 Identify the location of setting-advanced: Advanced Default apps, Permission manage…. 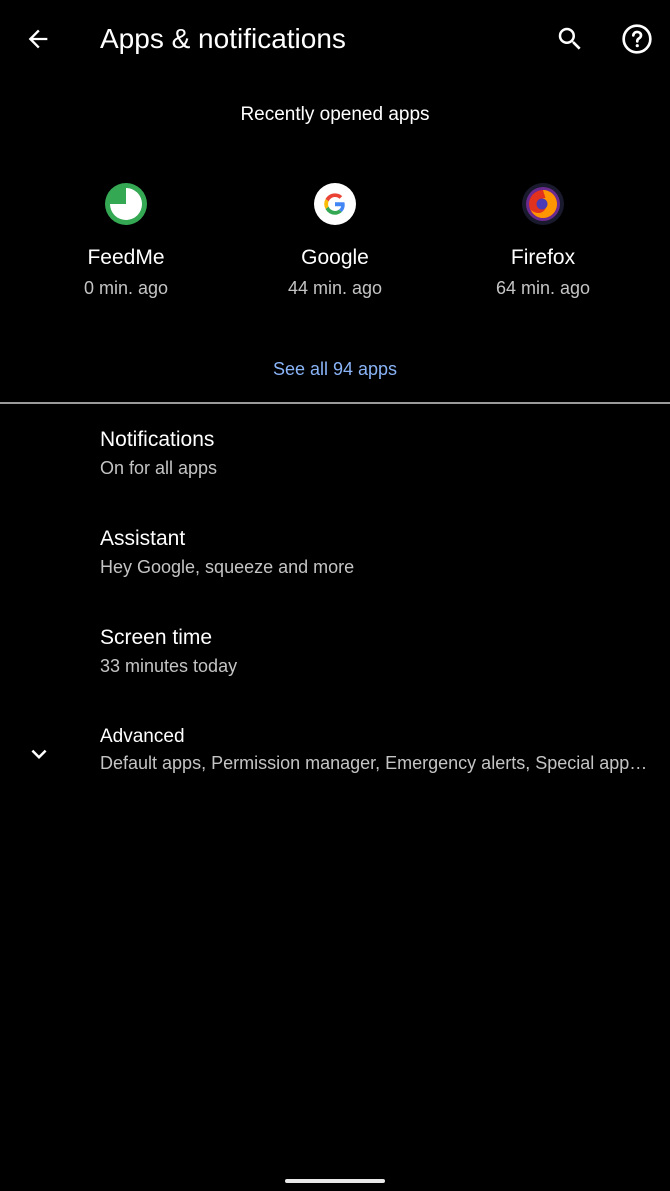
(335, 748).